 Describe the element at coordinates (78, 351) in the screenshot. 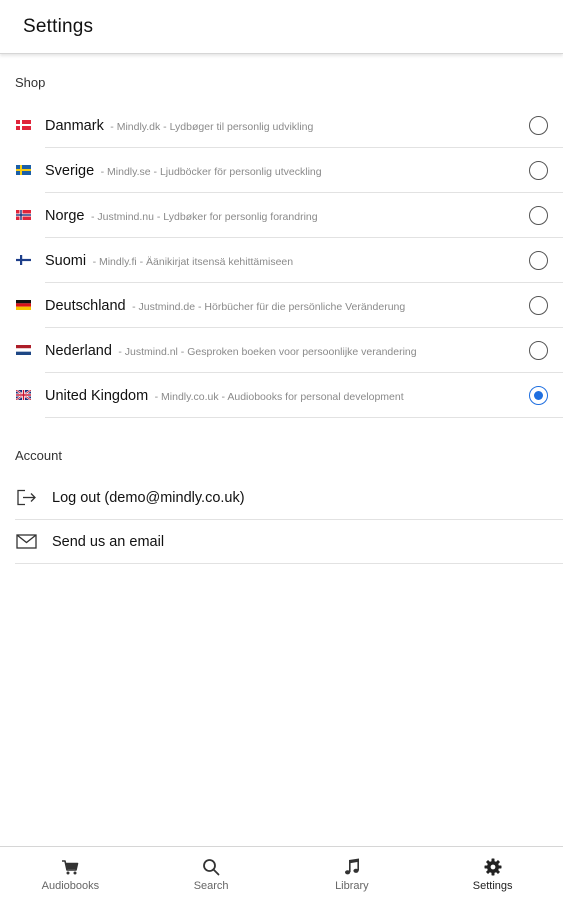

I see `shop-item-name: Nederland` at that location.